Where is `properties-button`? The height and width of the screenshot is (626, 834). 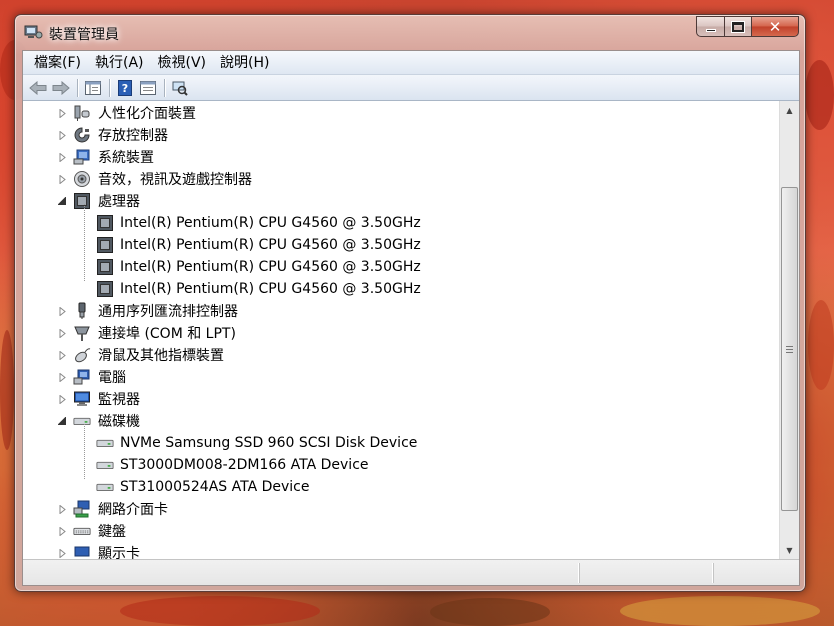 properties-button is located at coordinates (148, 88).